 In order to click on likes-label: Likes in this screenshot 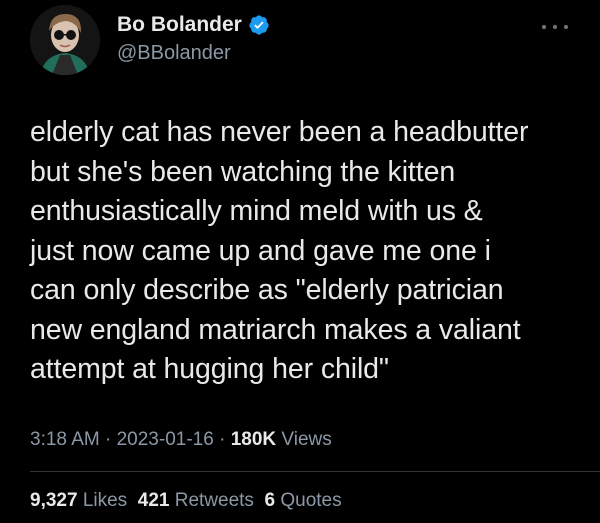, I will do `click(105, 500)`.